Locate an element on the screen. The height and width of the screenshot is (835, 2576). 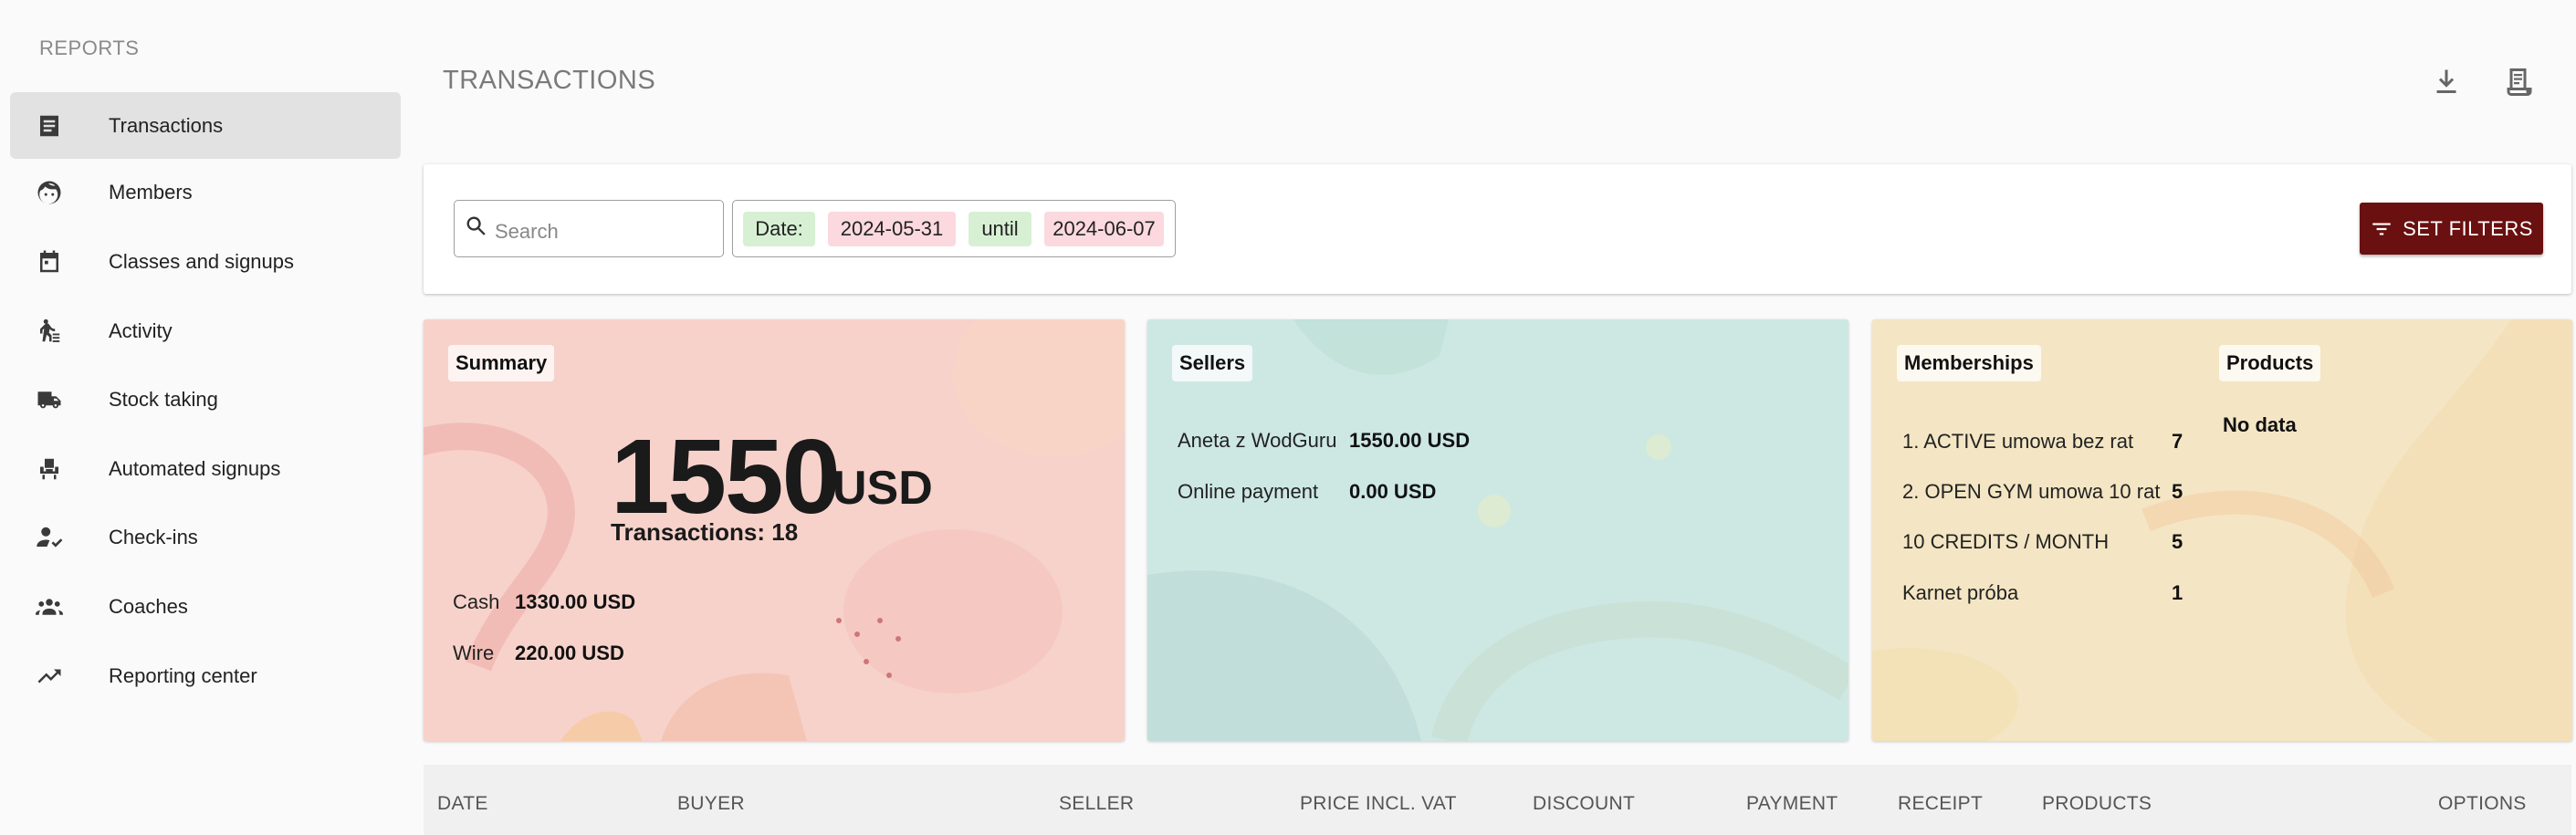
membership-count: 1 is located at coordinates (2177, 593).